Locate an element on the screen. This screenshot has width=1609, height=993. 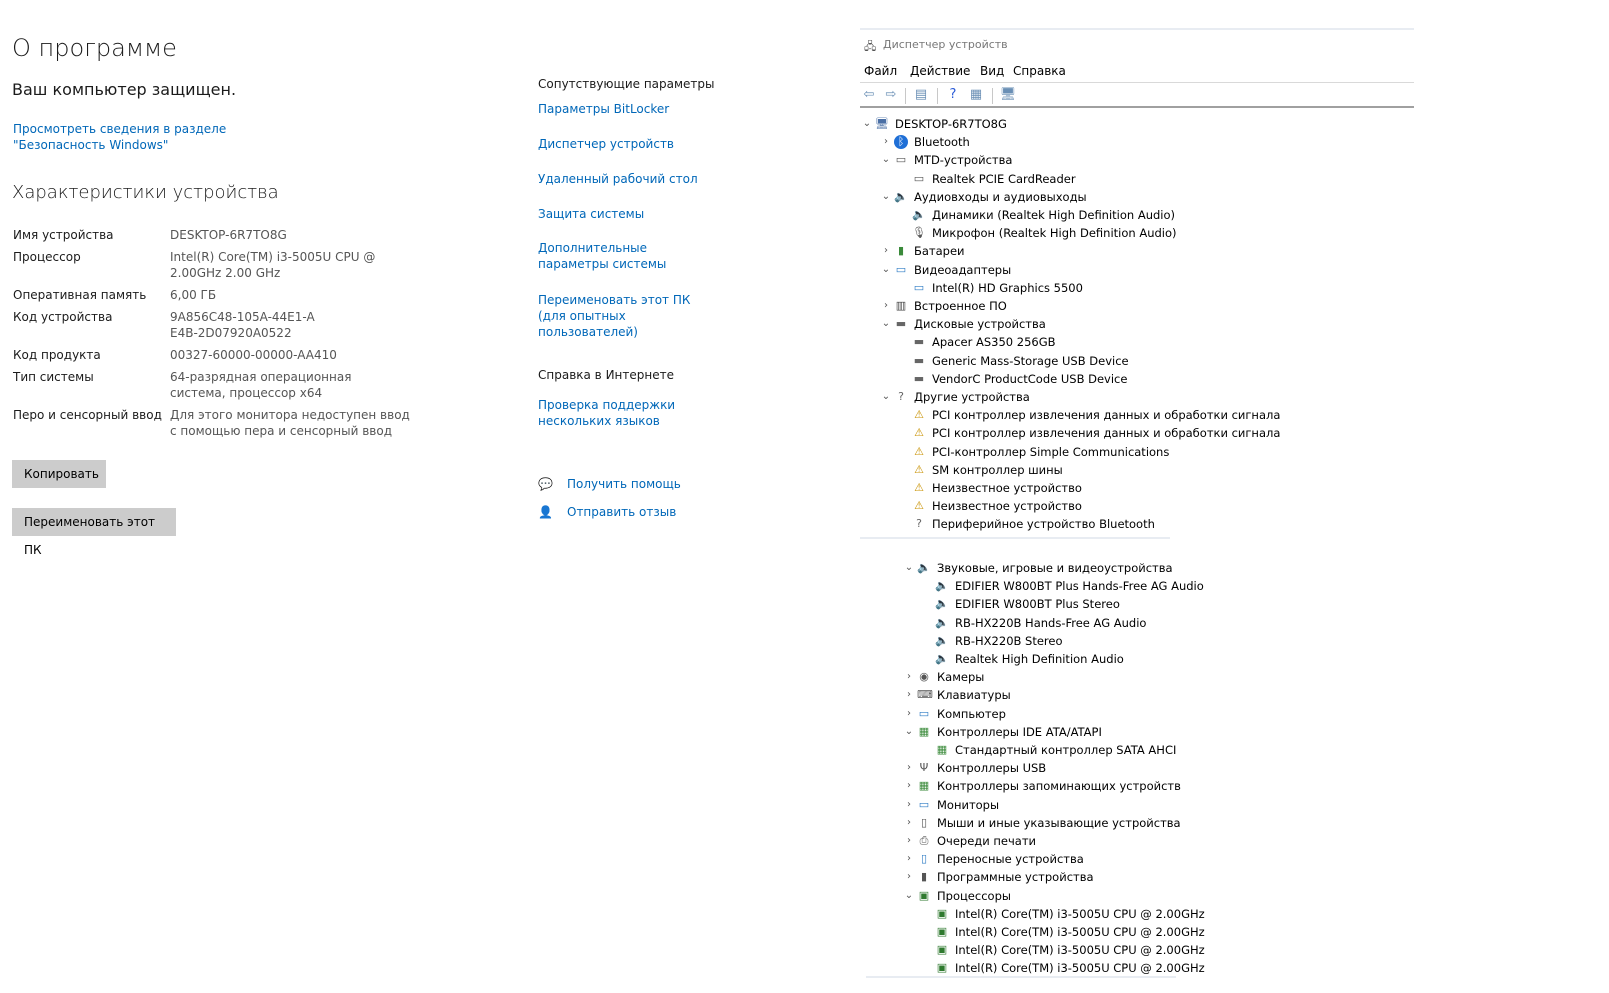
bitlocker-link: Параметры BitLocker is located at coordinates (643, 109).